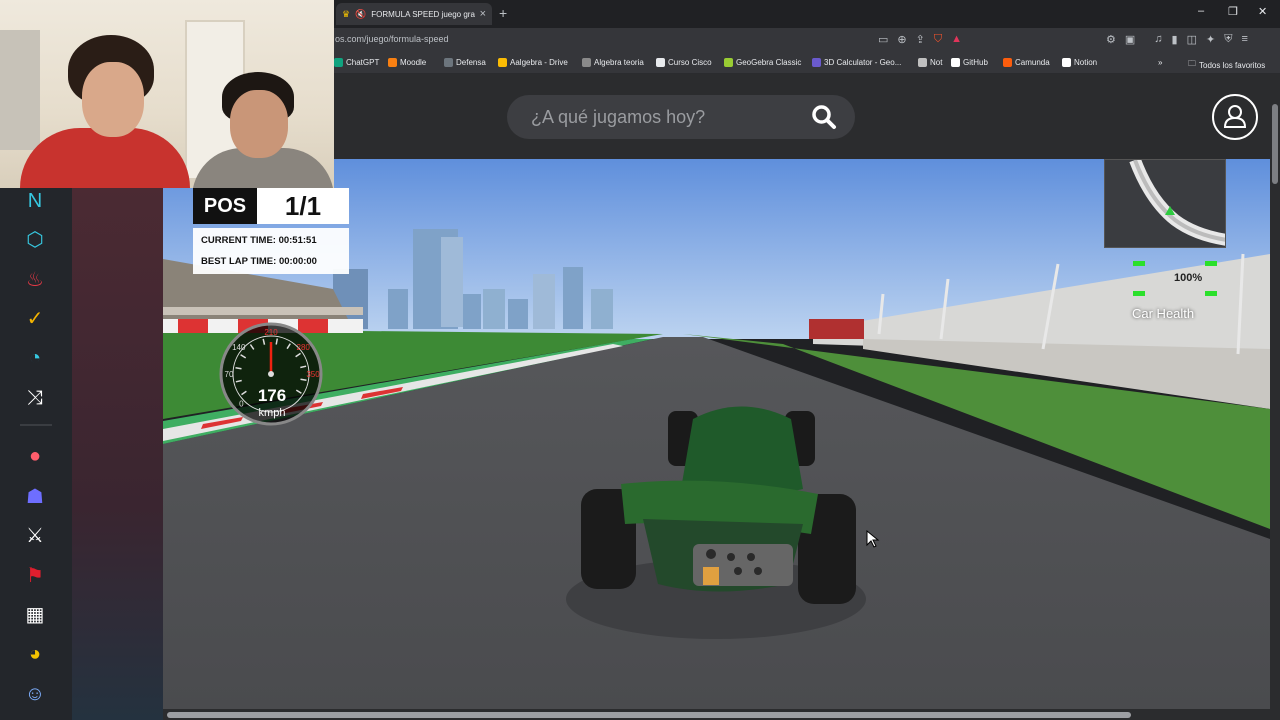  Describe the element at coordinates (313, 374) in the screenshot. I see `speedo-tick-label: 350` at that location.